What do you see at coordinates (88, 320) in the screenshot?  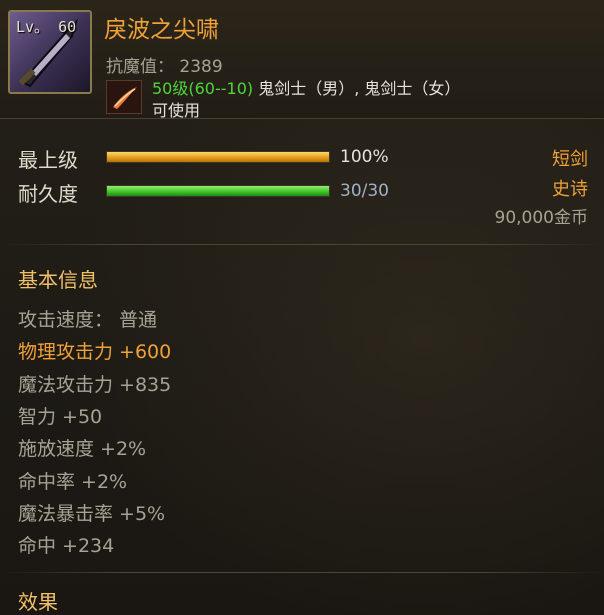 I see `stat-line: 攻击速度： 普通` at bounding box center [88, 320].